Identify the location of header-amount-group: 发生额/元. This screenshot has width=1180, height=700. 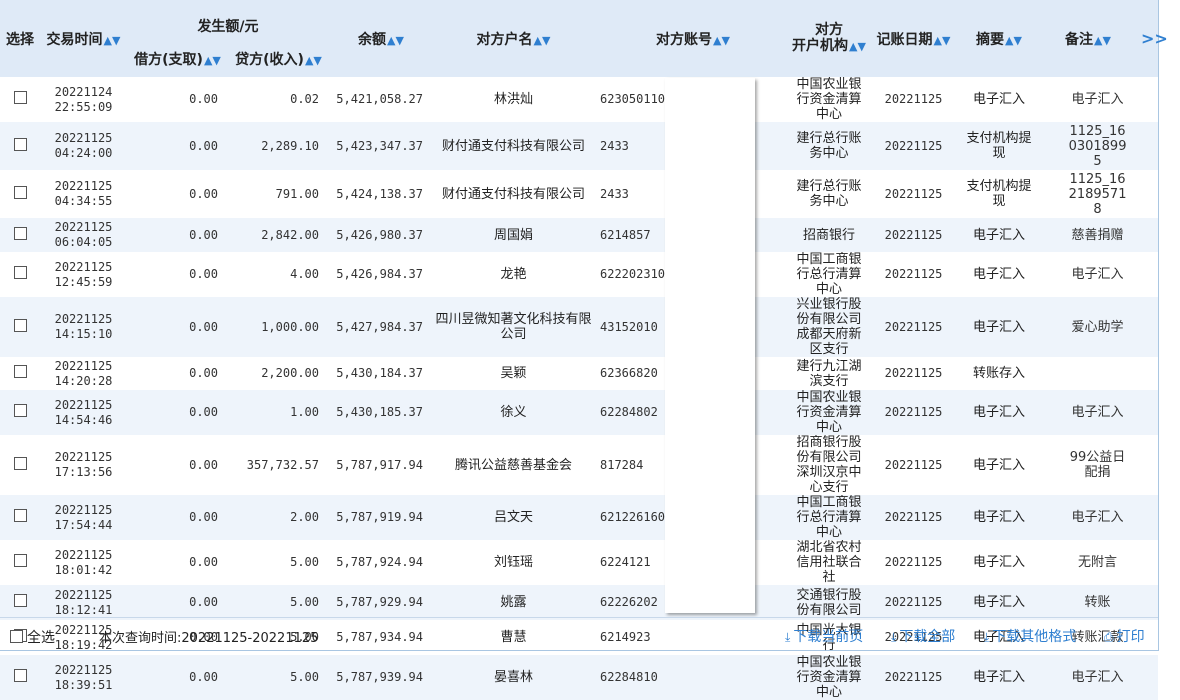
(228, 20).